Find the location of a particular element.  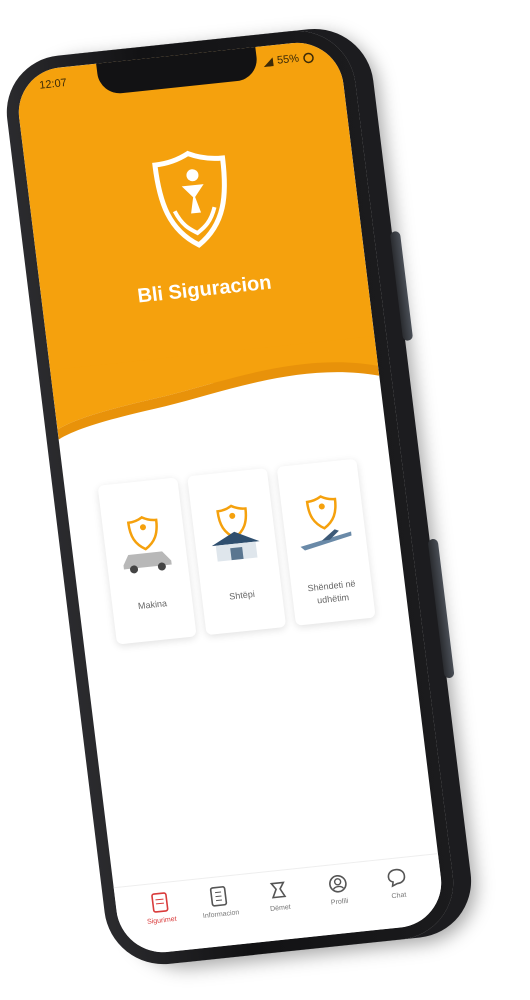

volume-button is located at coordinates (401, 286).